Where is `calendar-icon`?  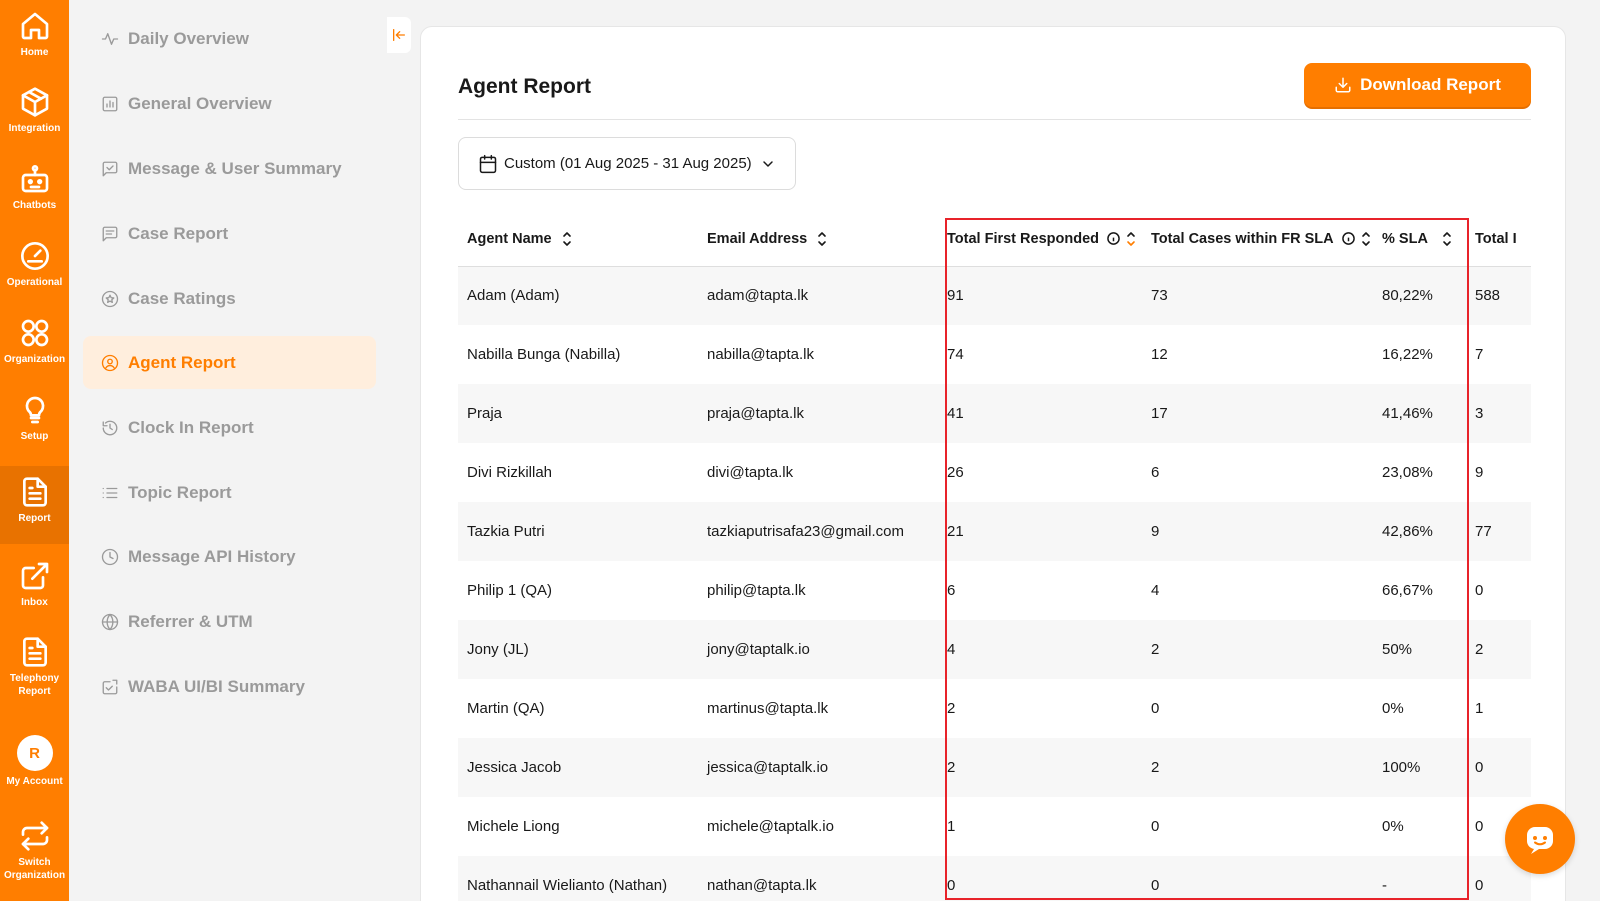 calendar-icon is located at coordinates (488, 163).